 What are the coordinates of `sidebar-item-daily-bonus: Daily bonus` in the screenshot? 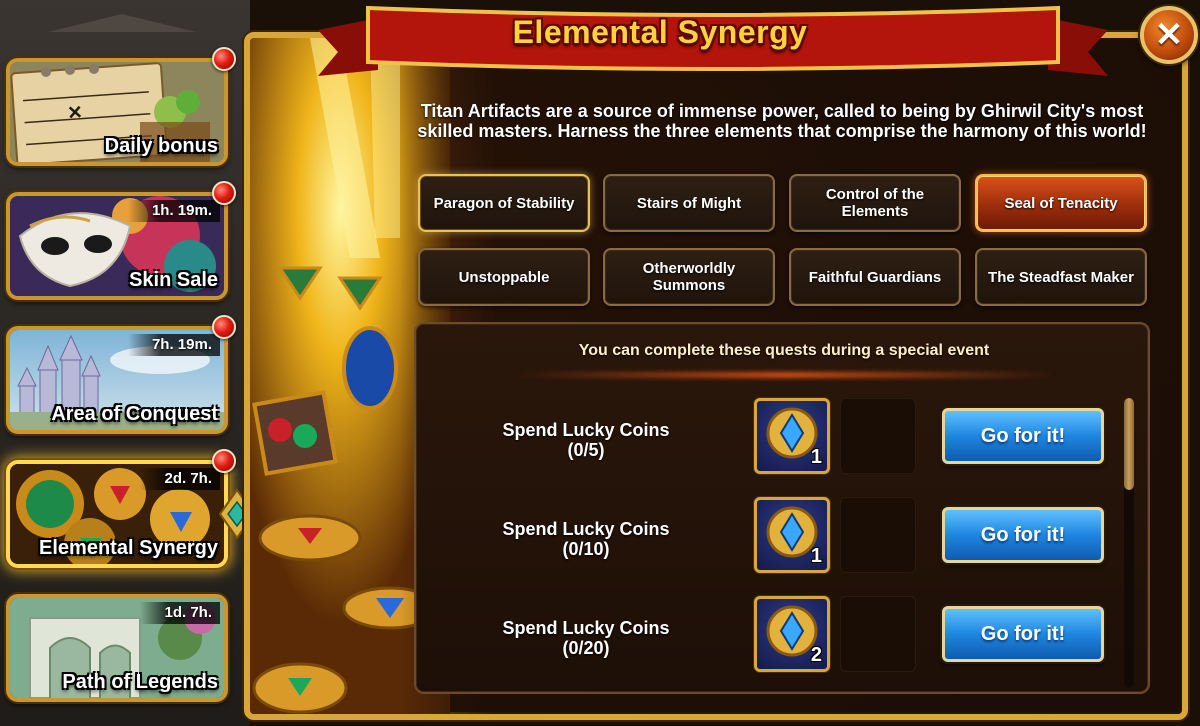 It's located at (117, 112).